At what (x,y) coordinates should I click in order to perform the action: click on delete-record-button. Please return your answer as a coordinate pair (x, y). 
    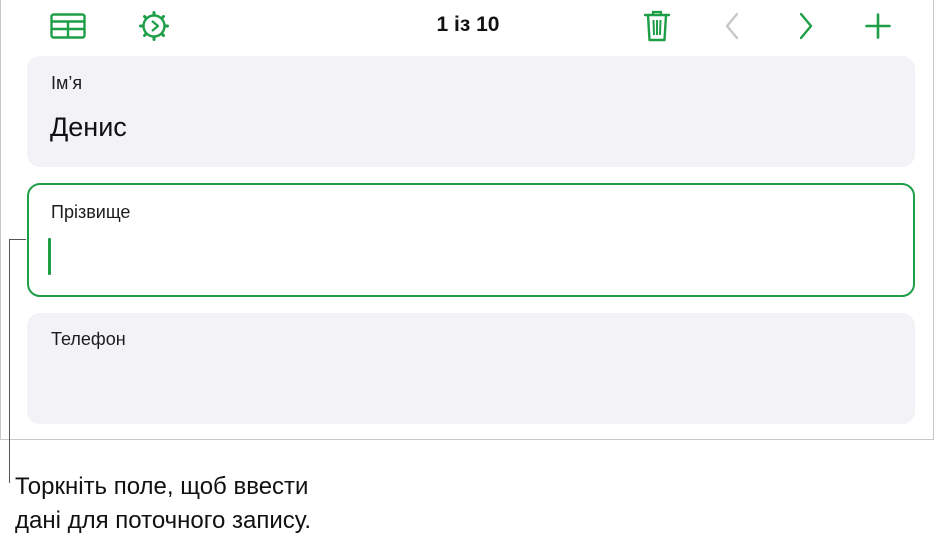
    Looking at the image, I should click on (657, 26).